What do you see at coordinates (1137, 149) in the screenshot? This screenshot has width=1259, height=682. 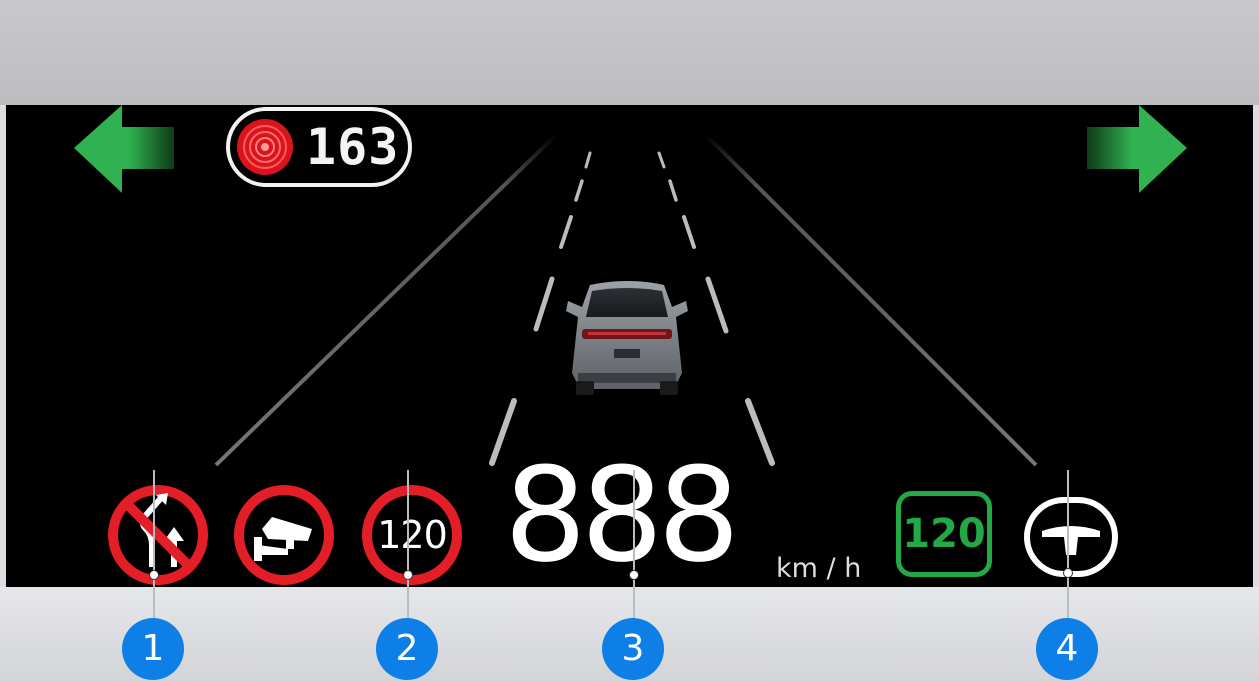 I see `right-arrow-icon` at bounding box center [1137, 149].